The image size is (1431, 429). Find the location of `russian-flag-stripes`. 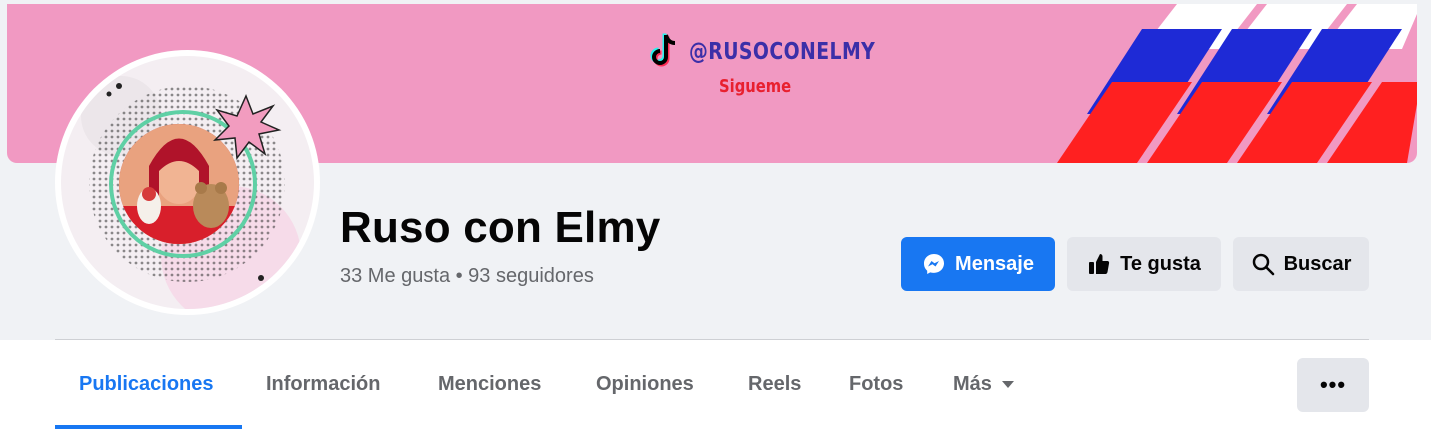

russian-flag-stripes is located at coordinates (1237, 83).